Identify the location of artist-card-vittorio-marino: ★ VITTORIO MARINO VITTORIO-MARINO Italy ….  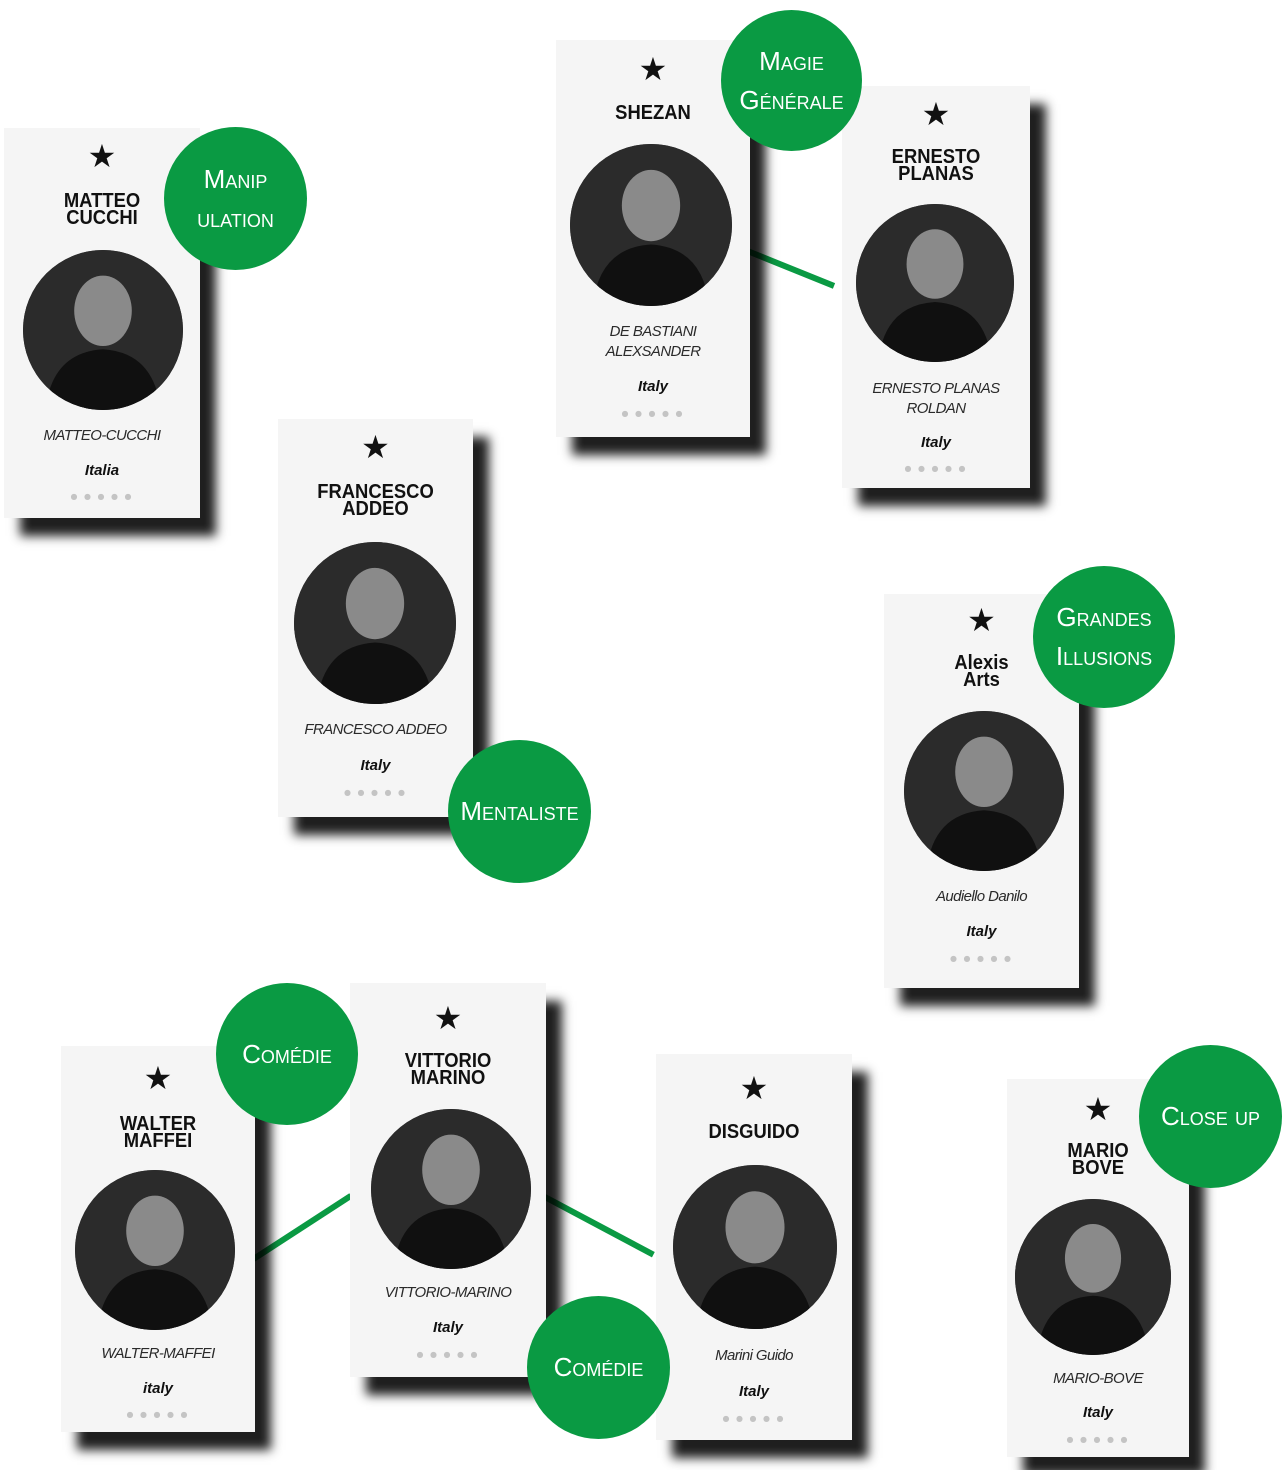
(448, 1180).